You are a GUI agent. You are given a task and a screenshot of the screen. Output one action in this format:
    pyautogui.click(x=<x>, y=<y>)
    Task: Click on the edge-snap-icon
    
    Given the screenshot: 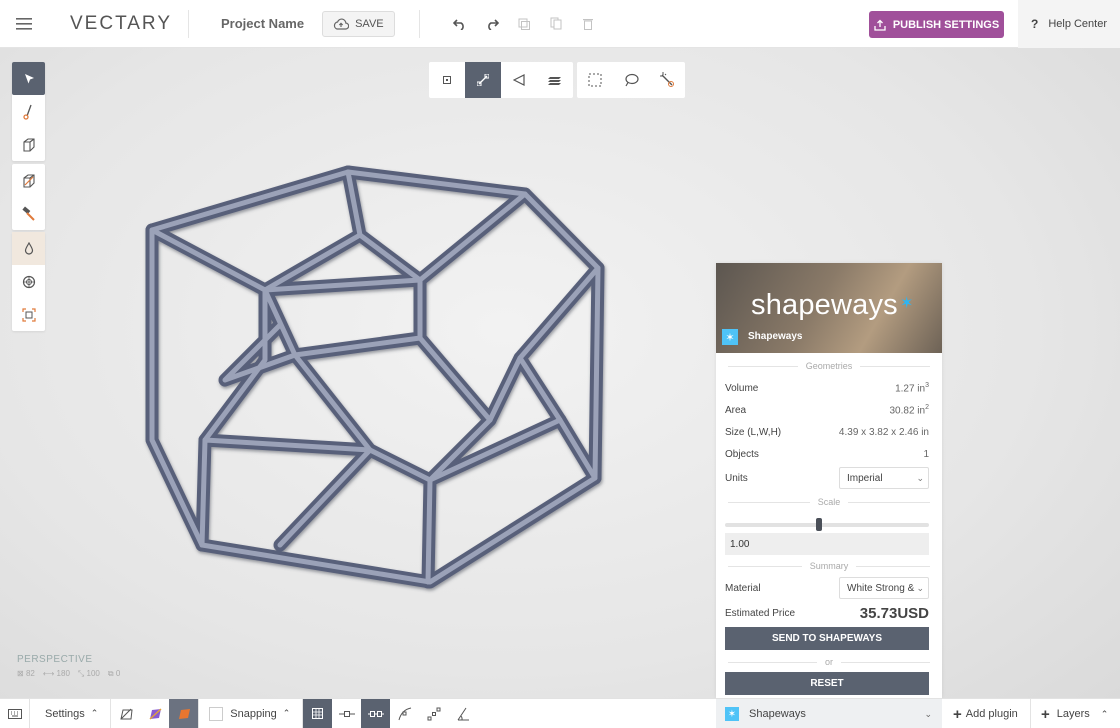 What is the action you would take?
    pyautogui.click(x=376, y=713)
    